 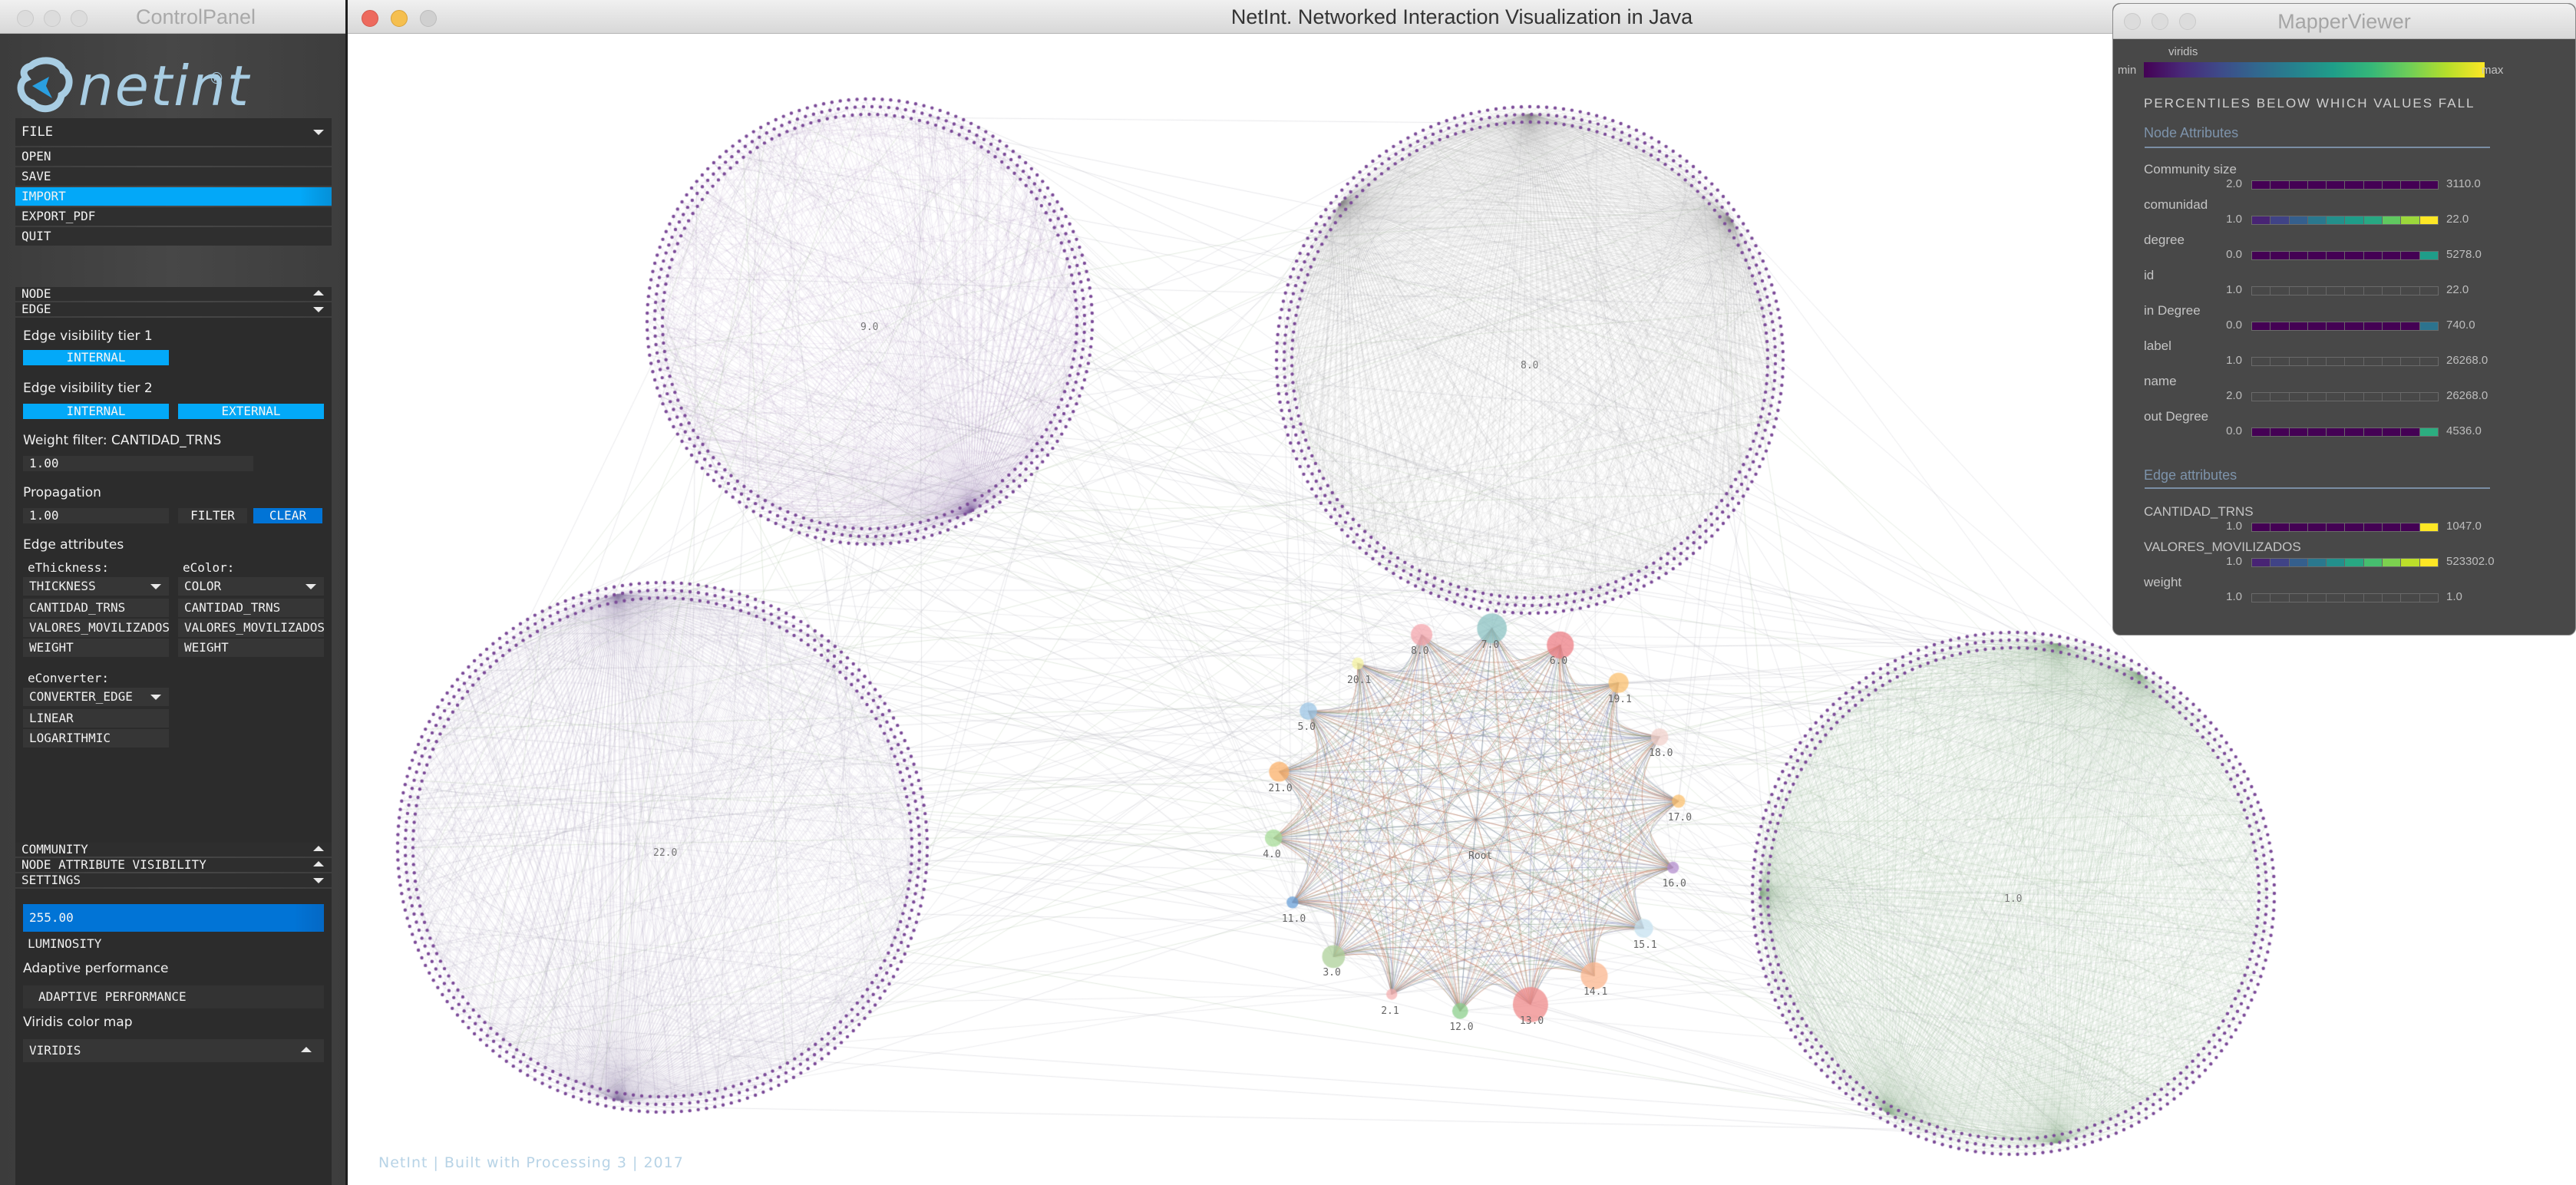 What do you see at coordinates (36, 176) in the screenshot?
I see `menu-item-label: SAVE` at bounding box center [36, 176].